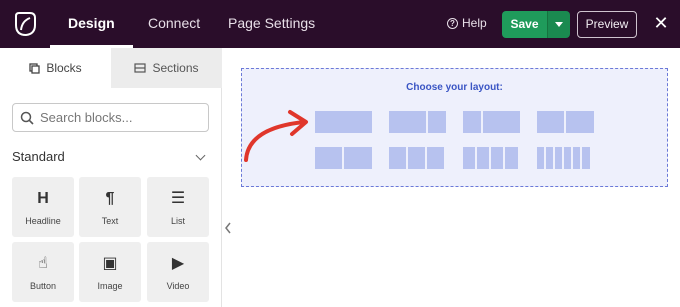 This screenshot has width=680, height=307. Describe the element at coordinates (491, 122) in the screenshot. I see `layout-option-2-columns-narrow-wide` at that location.